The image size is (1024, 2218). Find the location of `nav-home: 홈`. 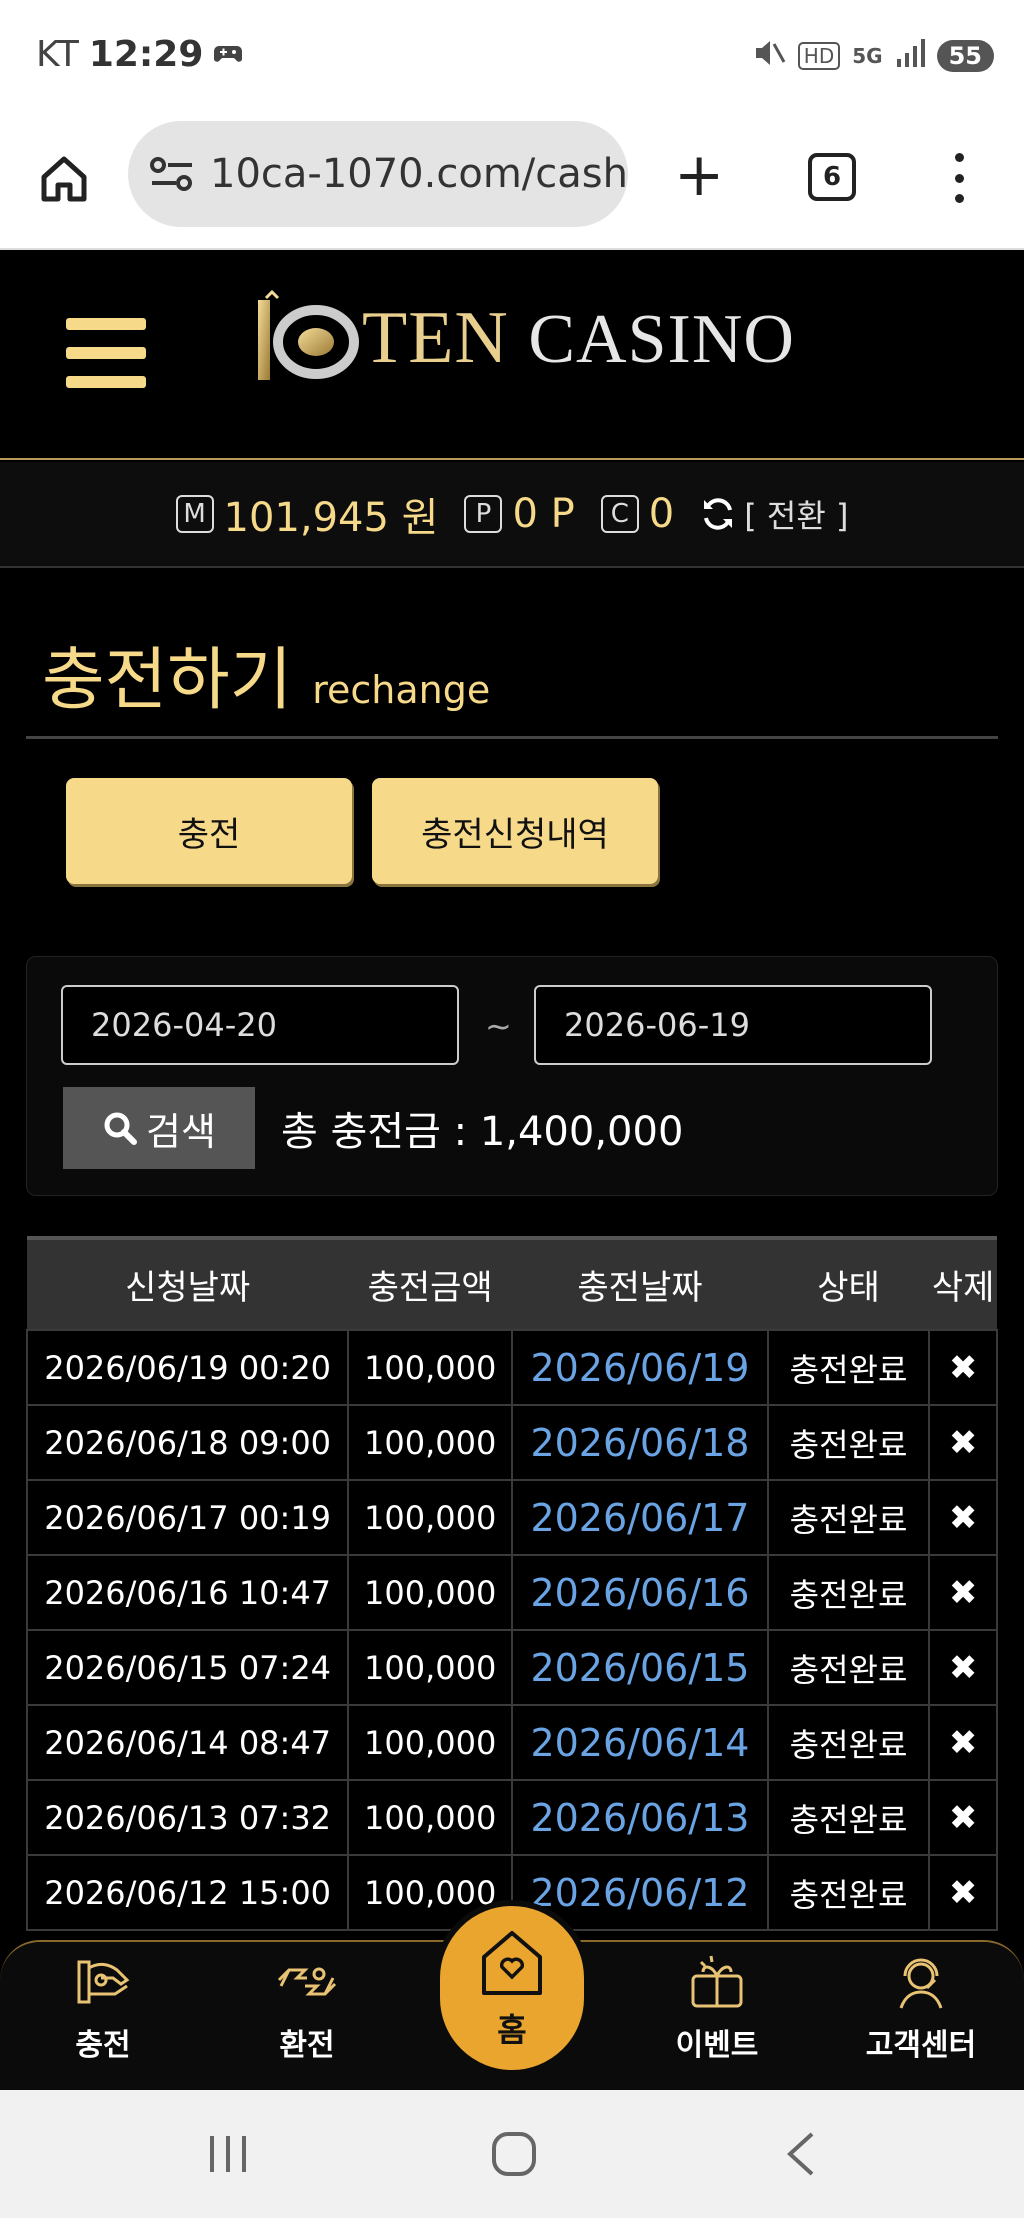

nav-home: 홈 is located at coordinates (512, 1988).